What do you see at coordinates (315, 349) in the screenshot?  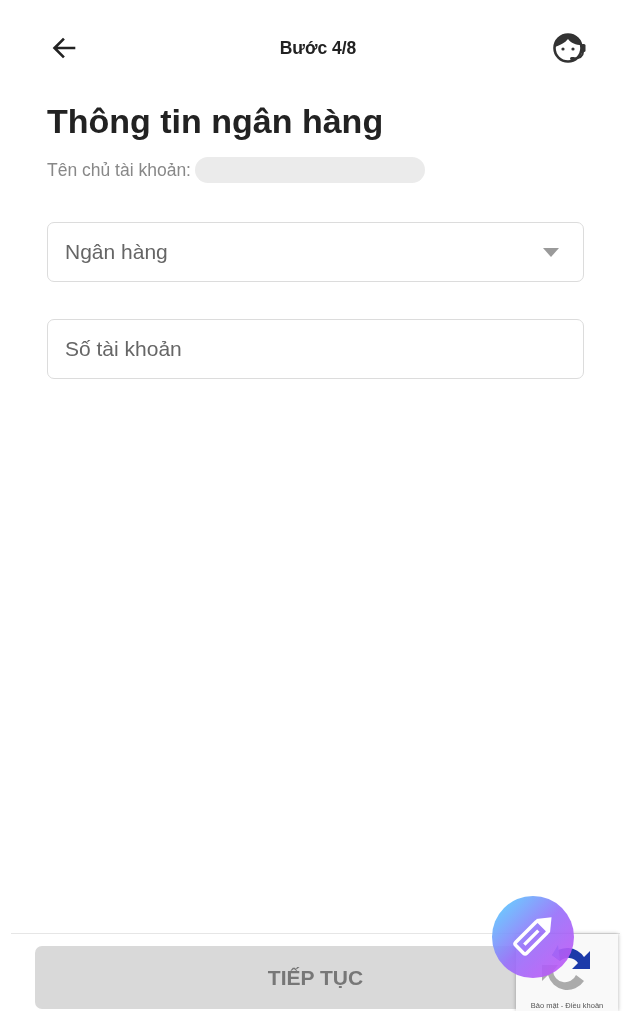 I see `input-field: Số tài khoản` at bounding box center [315, 349].